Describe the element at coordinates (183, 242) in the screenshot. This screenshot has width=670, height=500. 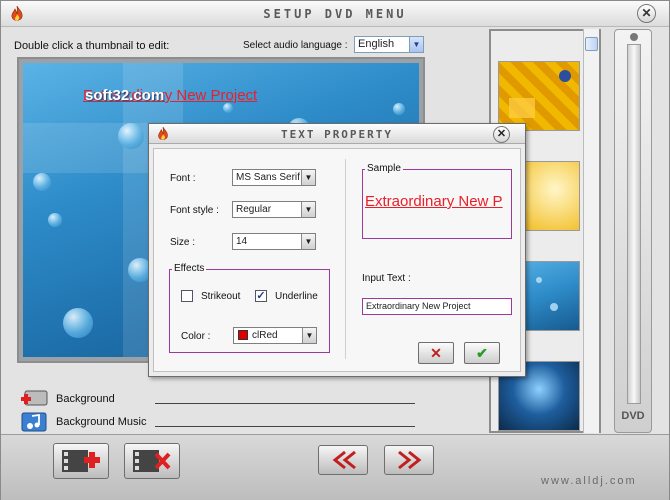
I see `size-label: Size :` at that location.